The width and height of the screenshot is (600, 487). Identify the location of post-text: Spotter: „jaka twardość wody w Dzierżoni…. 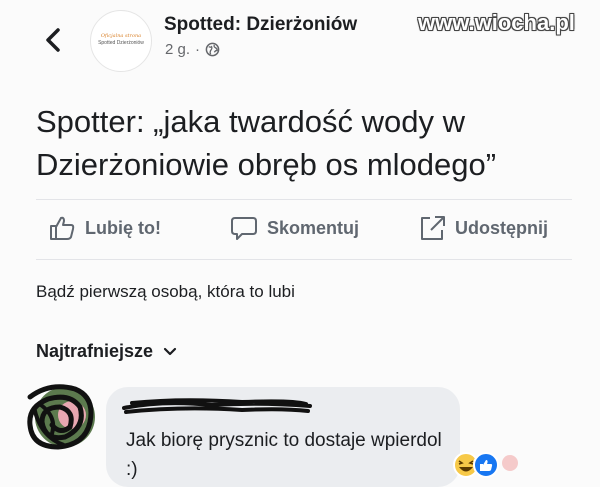
(266, 143).